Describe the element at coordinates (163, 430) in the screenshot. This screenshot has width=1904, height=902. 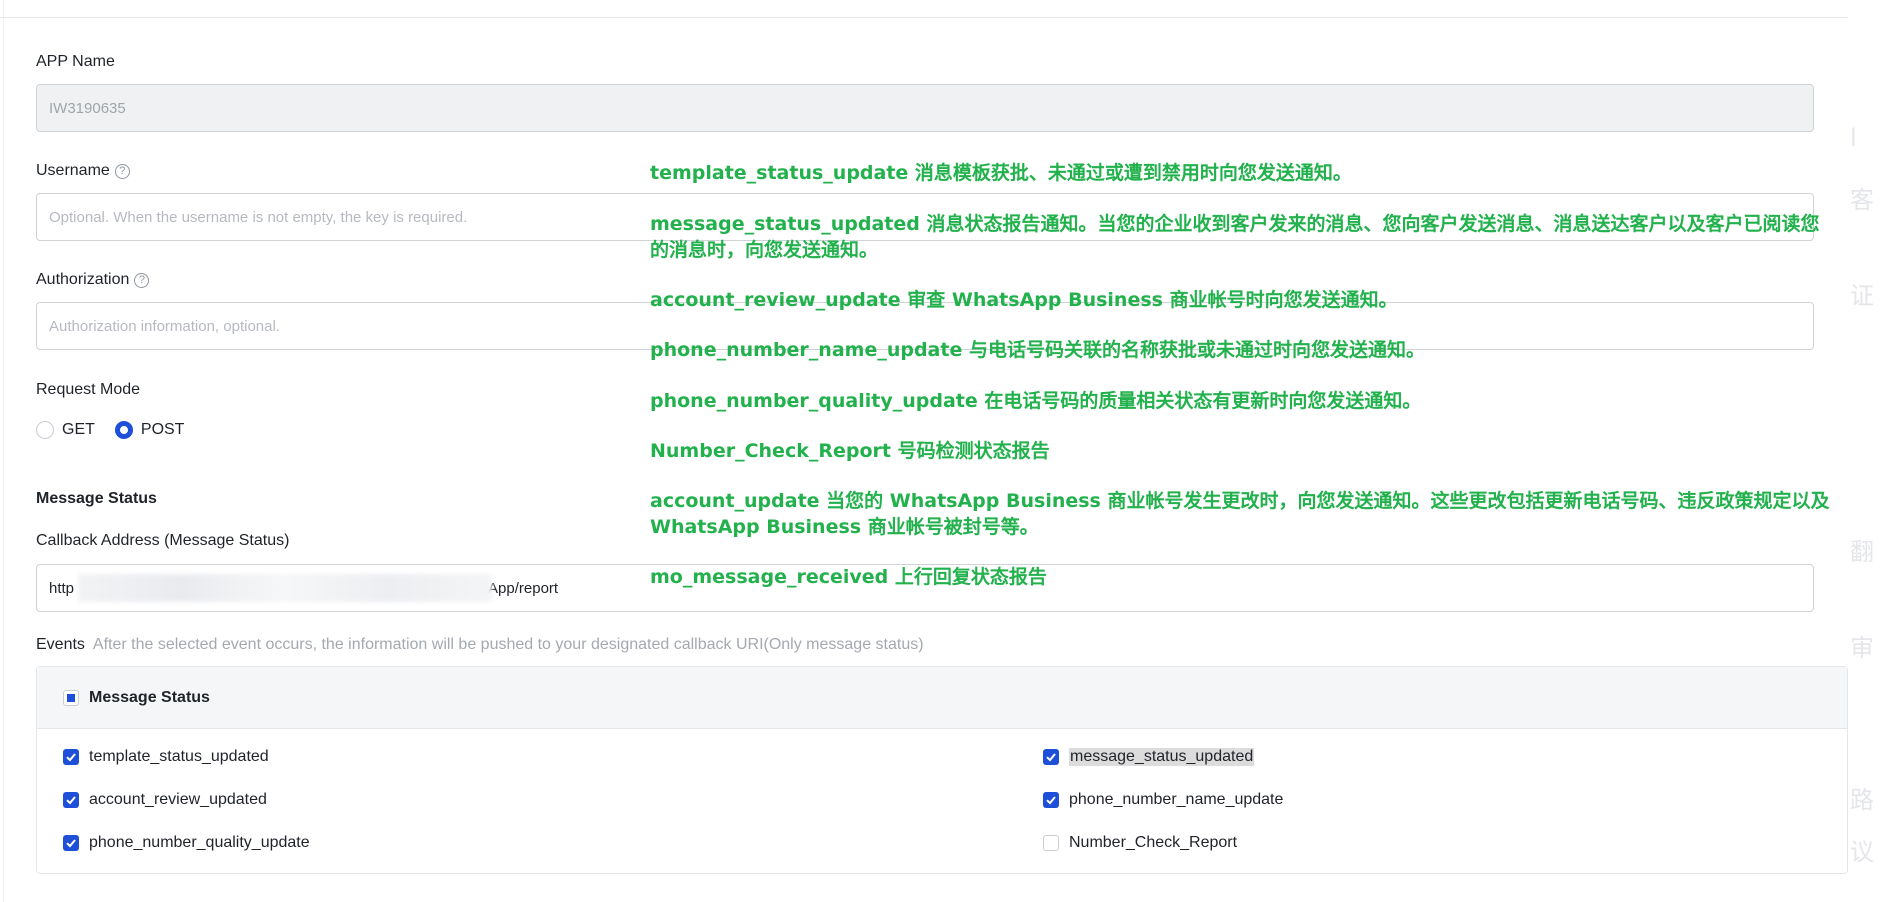
I see `radio-post-label: POST` at that location.